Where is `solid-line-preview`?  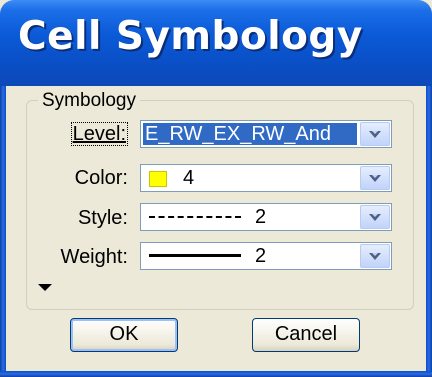
solid-line-preview is located at coordinates (195, 255).